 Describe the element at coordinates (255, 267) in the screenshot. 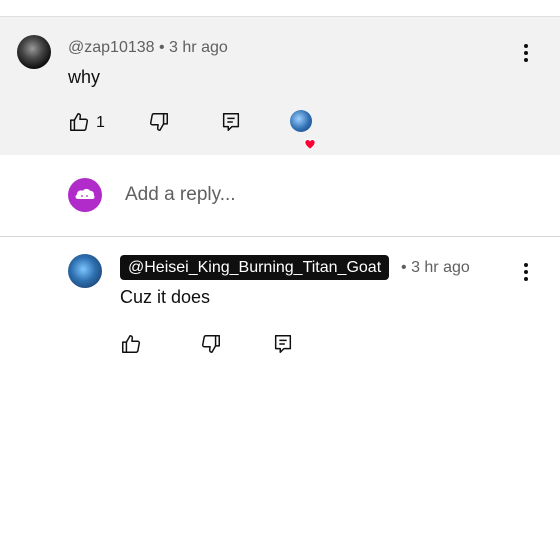

I see `reply-author-badge: @Heisei_King_Burning_Titan_Goat` at that location.